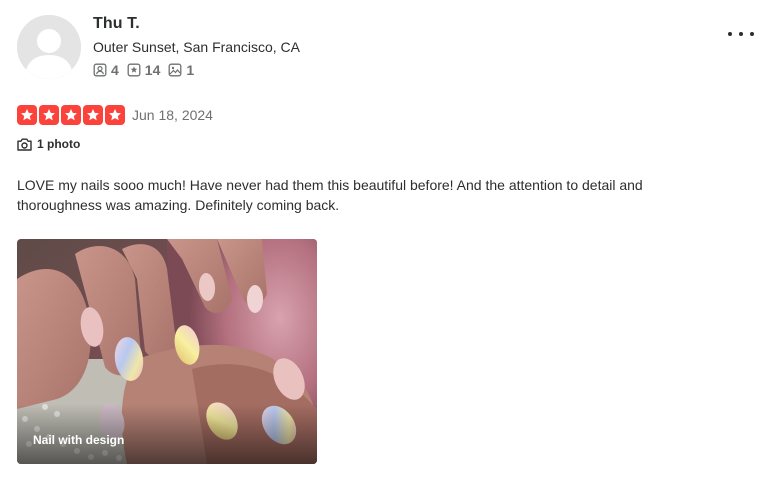  I want to click on reviews-star-icon, so click(134, 70).